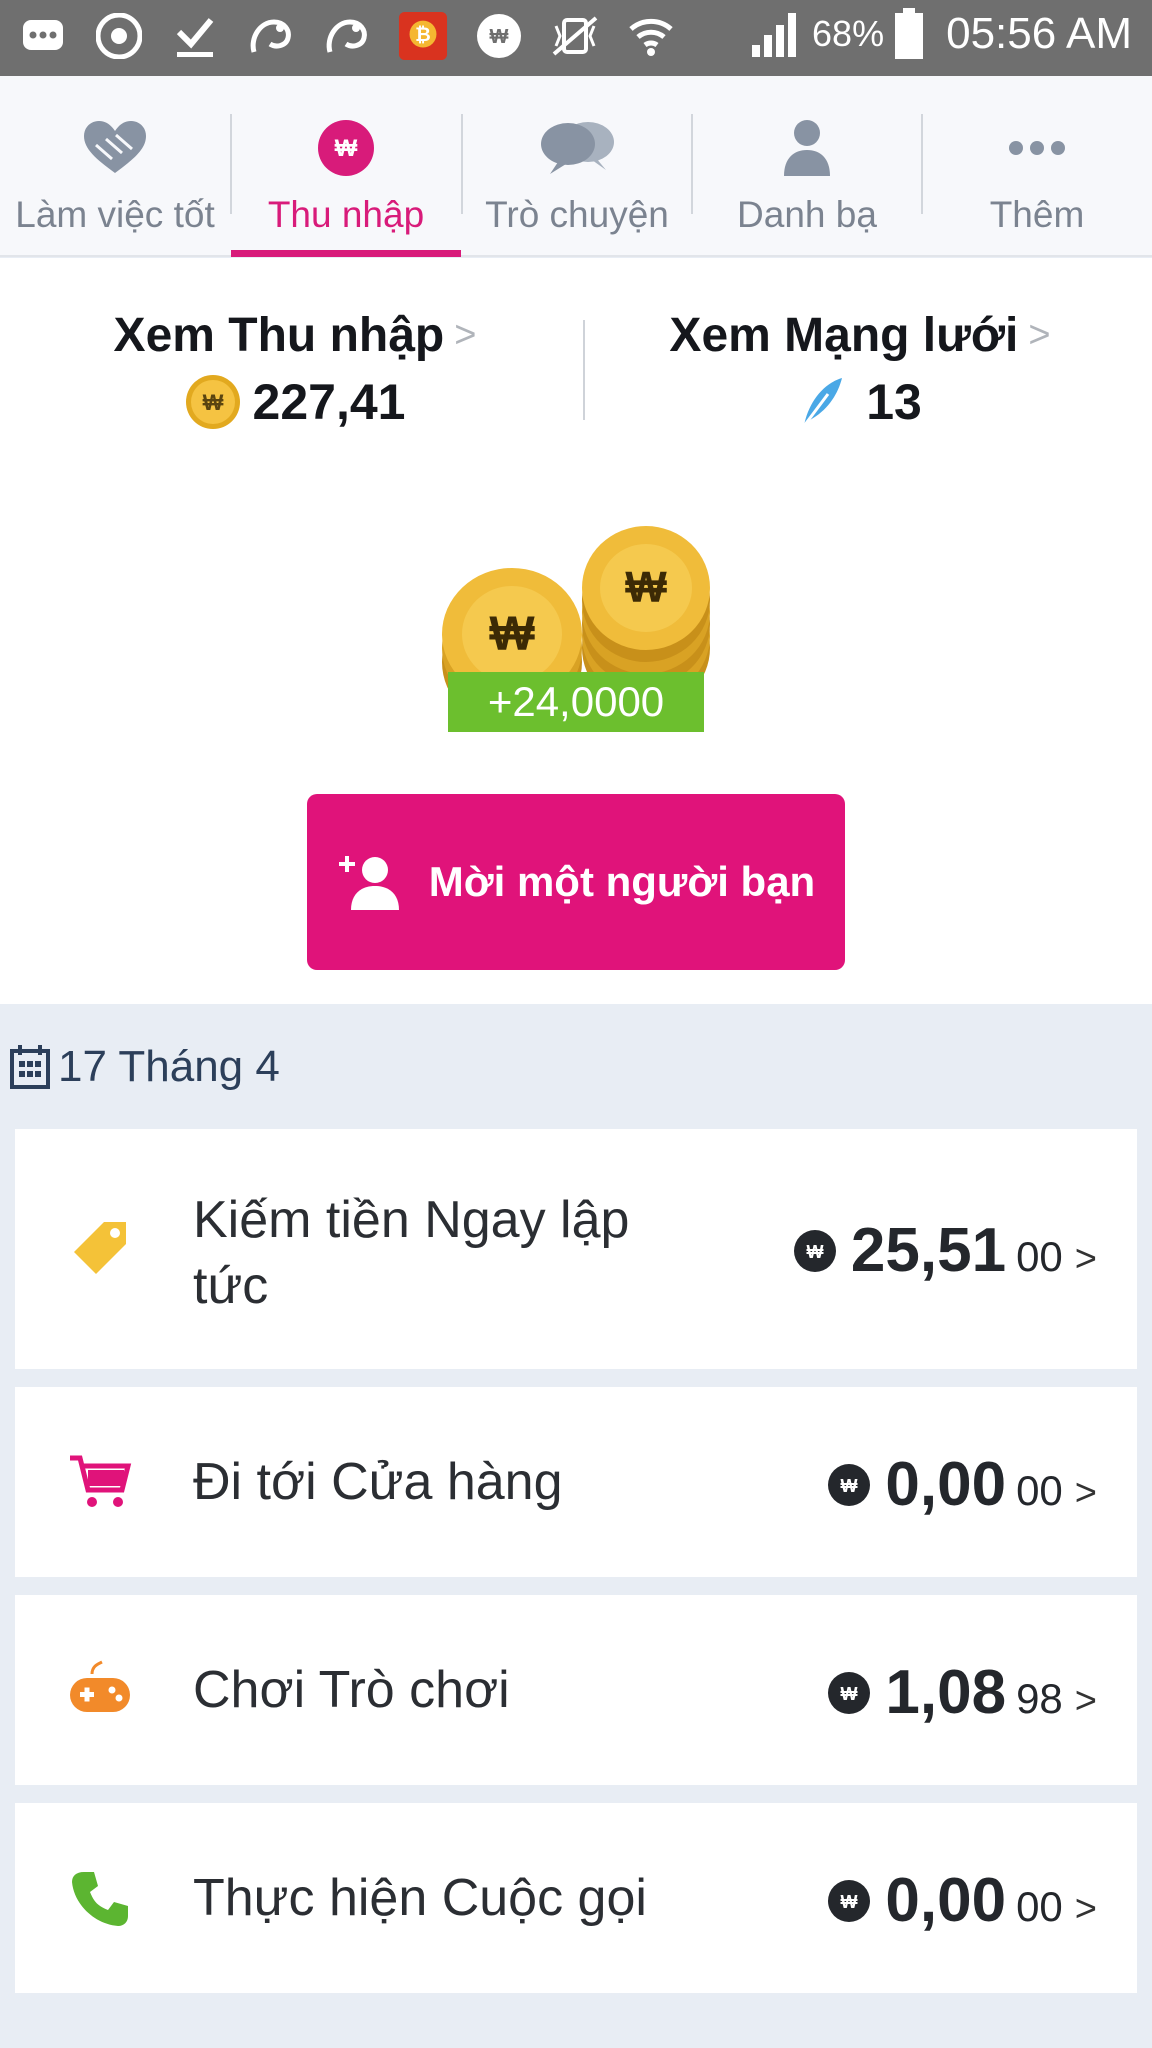 This screenshot has width=1152, height=2048. I want to click on tab-label: Danh bạ, so click(807, 214).